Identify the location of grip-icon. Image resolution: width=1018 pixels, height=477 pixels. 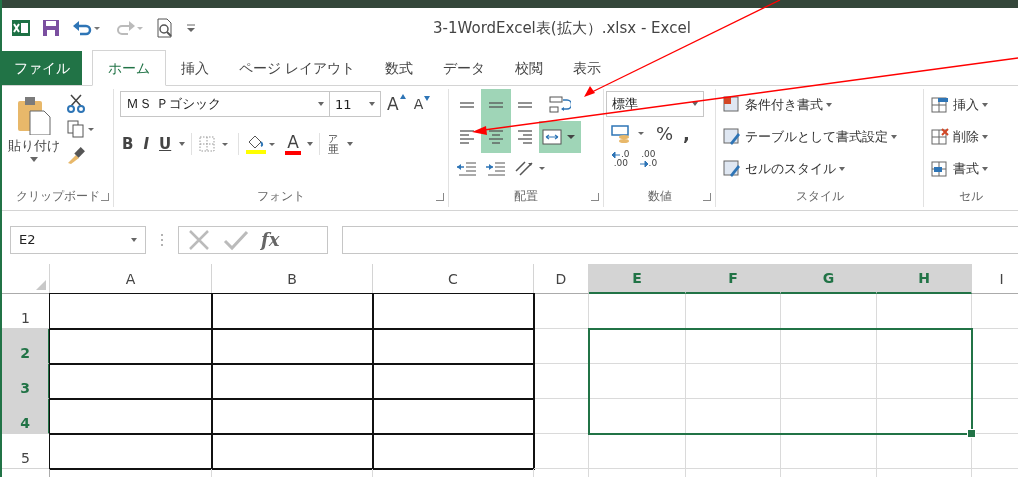
(162, 239).